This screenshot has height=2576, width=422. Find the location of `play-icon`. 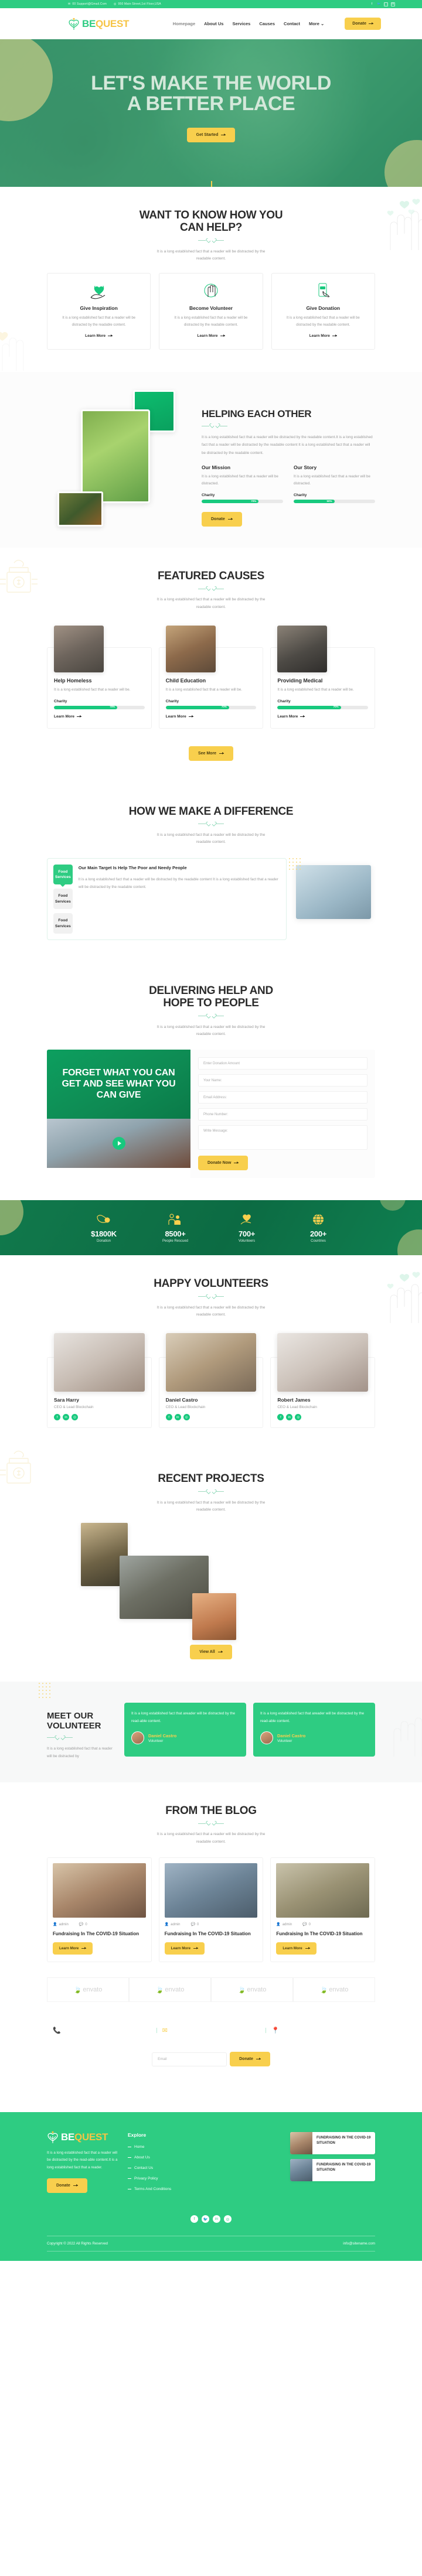

play-icon is located at coordinates (118, 1143).